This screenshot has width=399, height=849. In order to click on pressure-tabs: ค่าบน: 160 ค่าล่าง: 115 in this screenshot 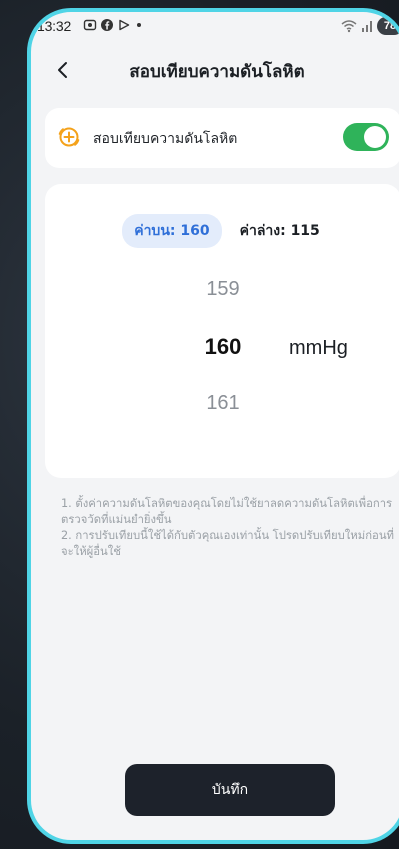, I will do `click(222, 231)`.